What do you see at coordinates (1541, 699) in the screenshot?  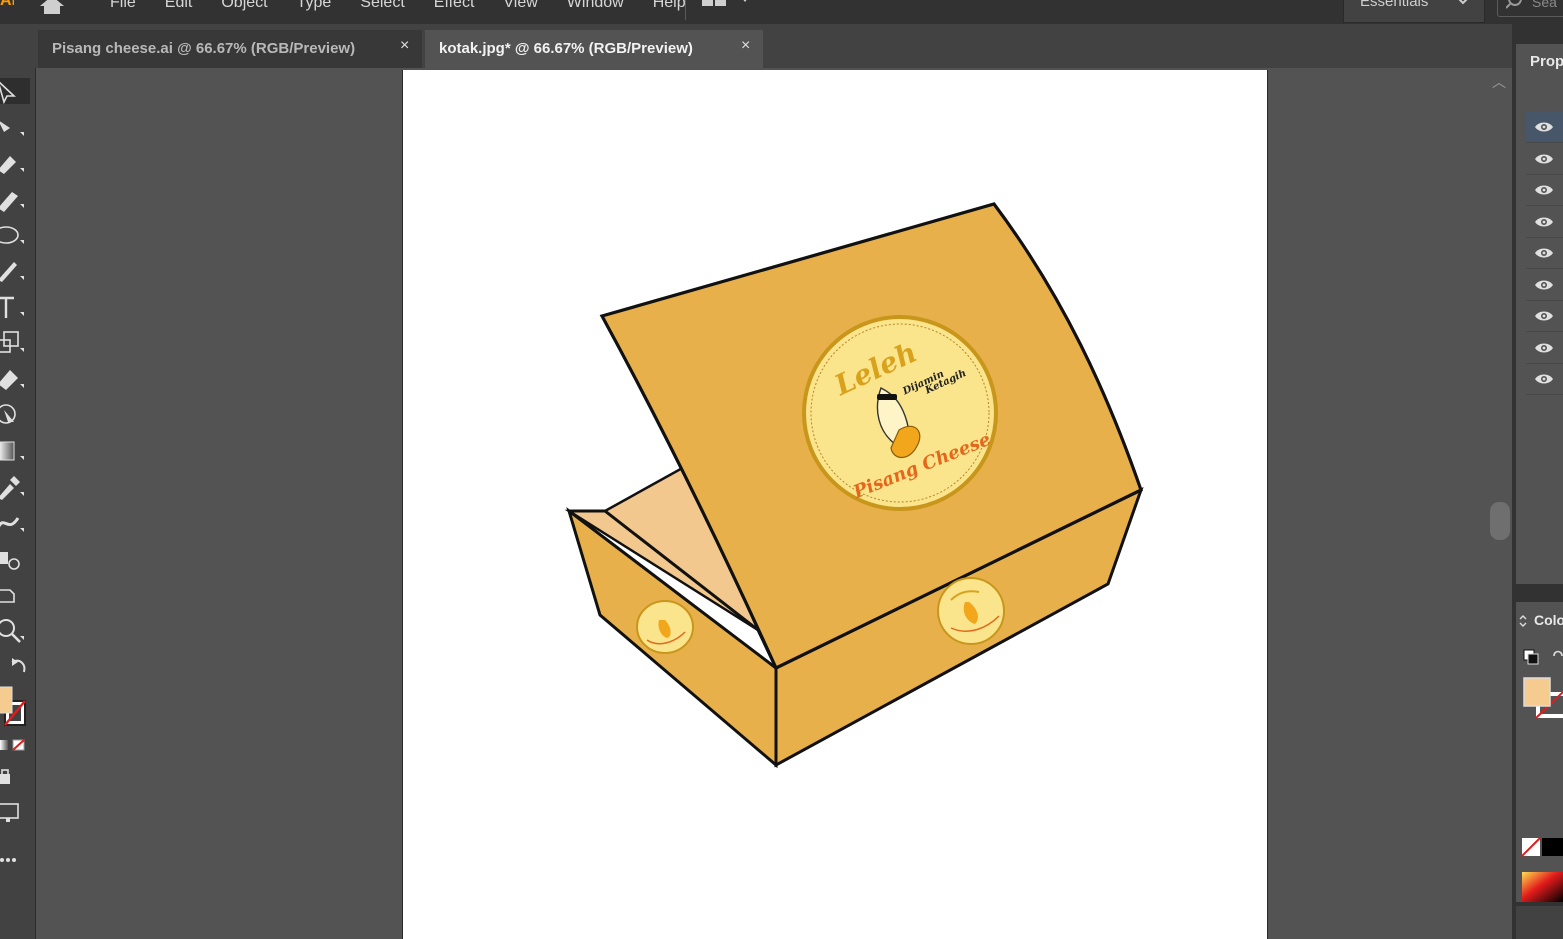 I see `fill-stroke-color-icon` at bounding box center [1541, 699].